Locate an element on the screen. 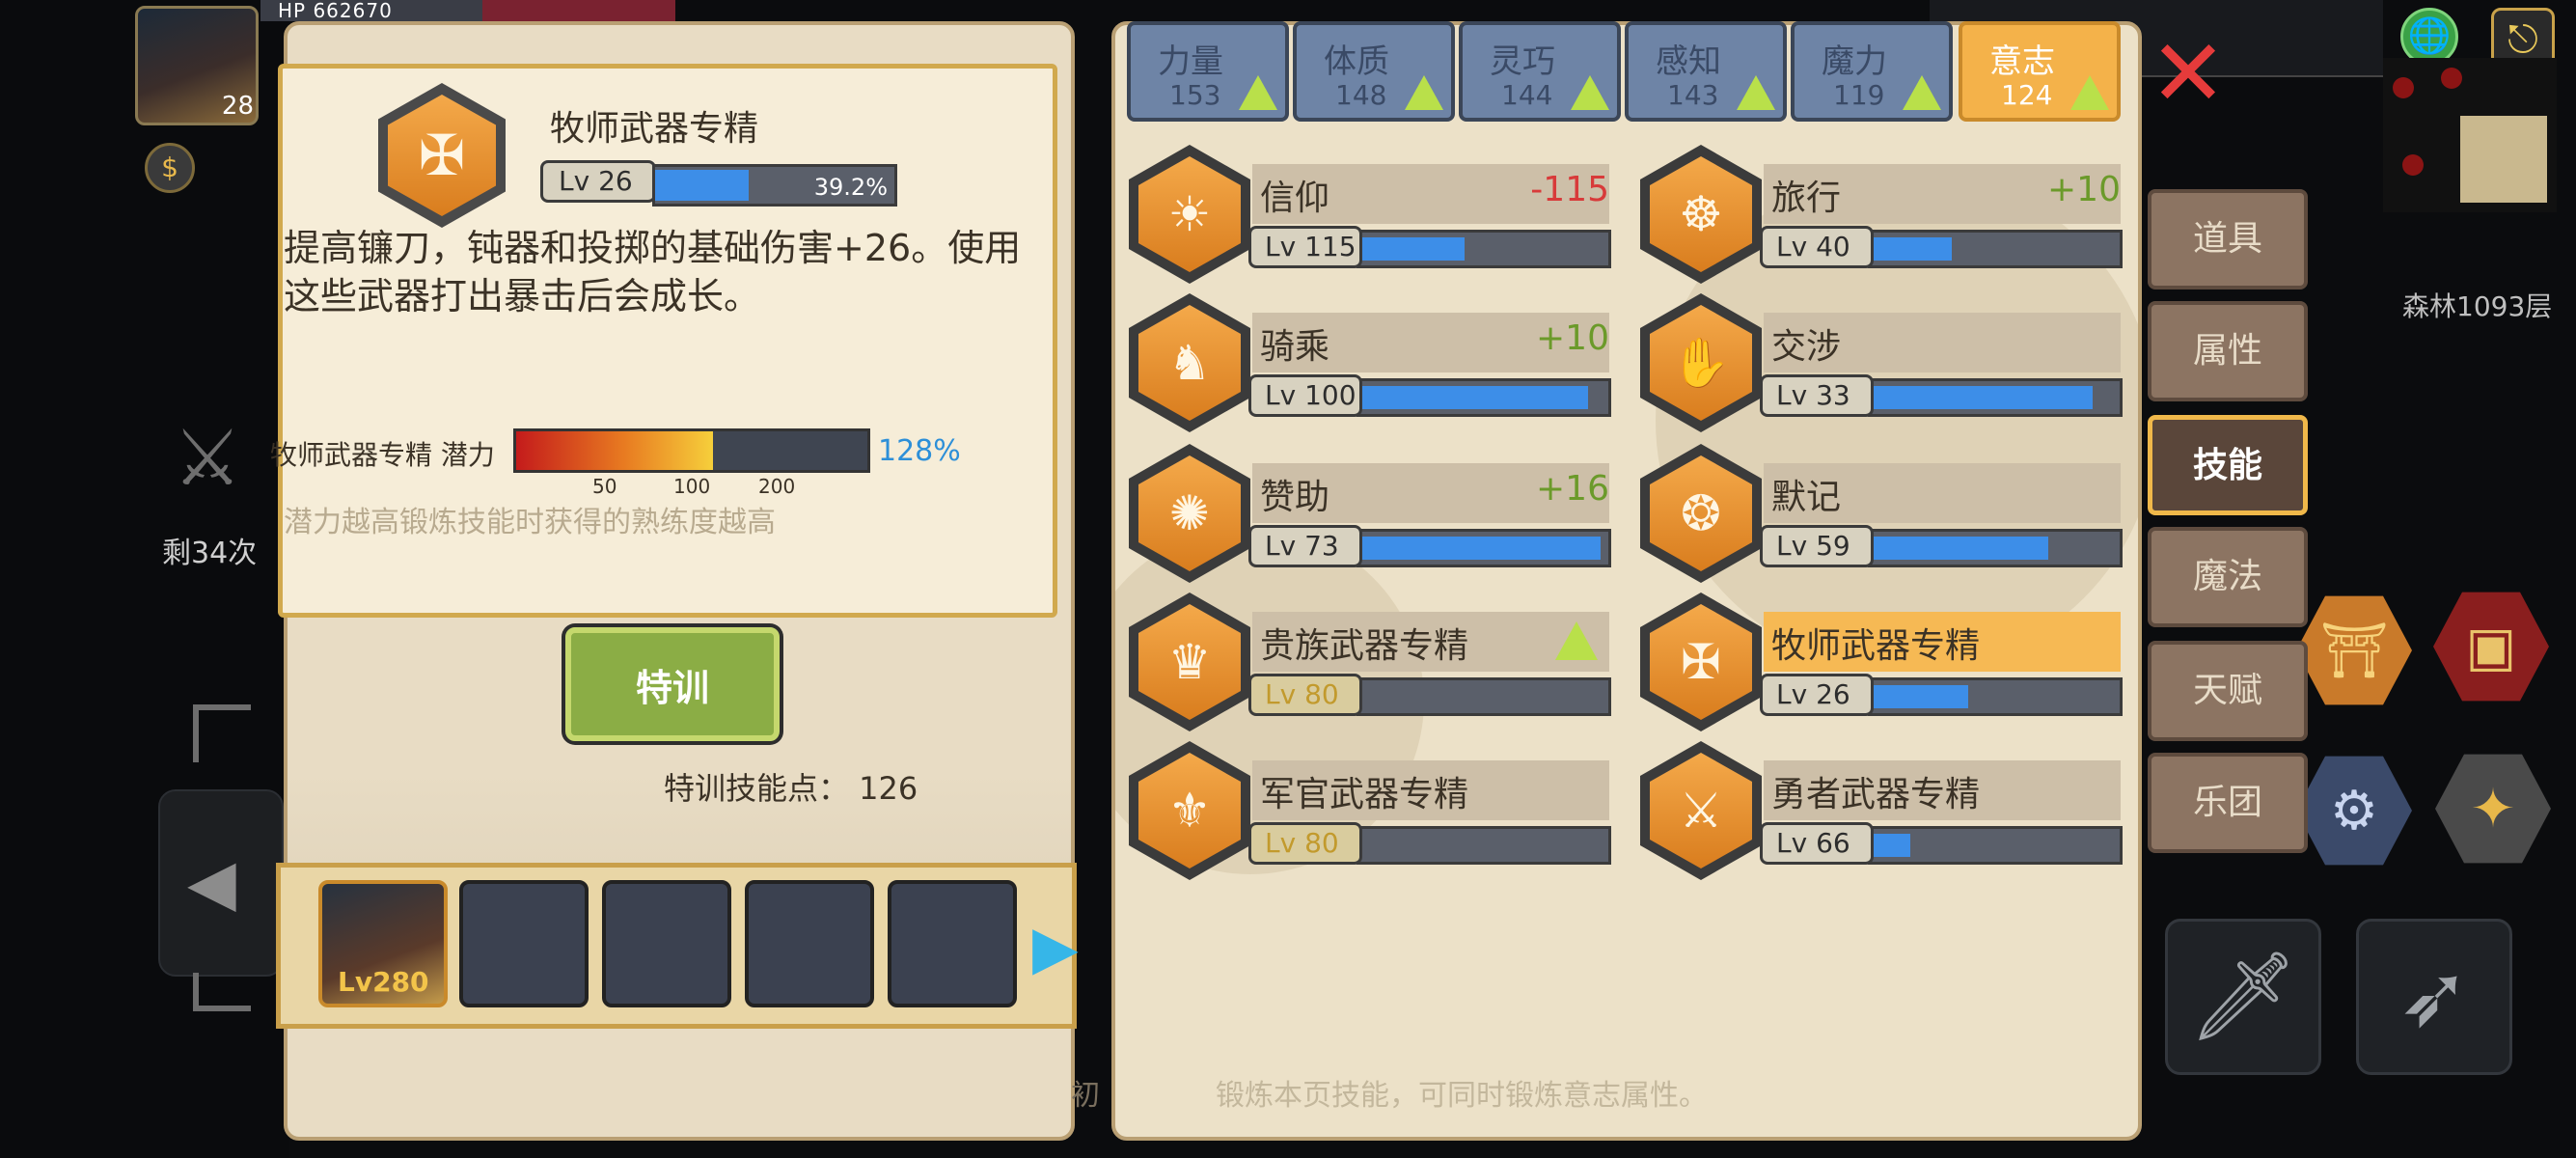 The width and height of the screenshot is (2576, 1158). attribute-value: 144 is located at coordinates (1527, 95).